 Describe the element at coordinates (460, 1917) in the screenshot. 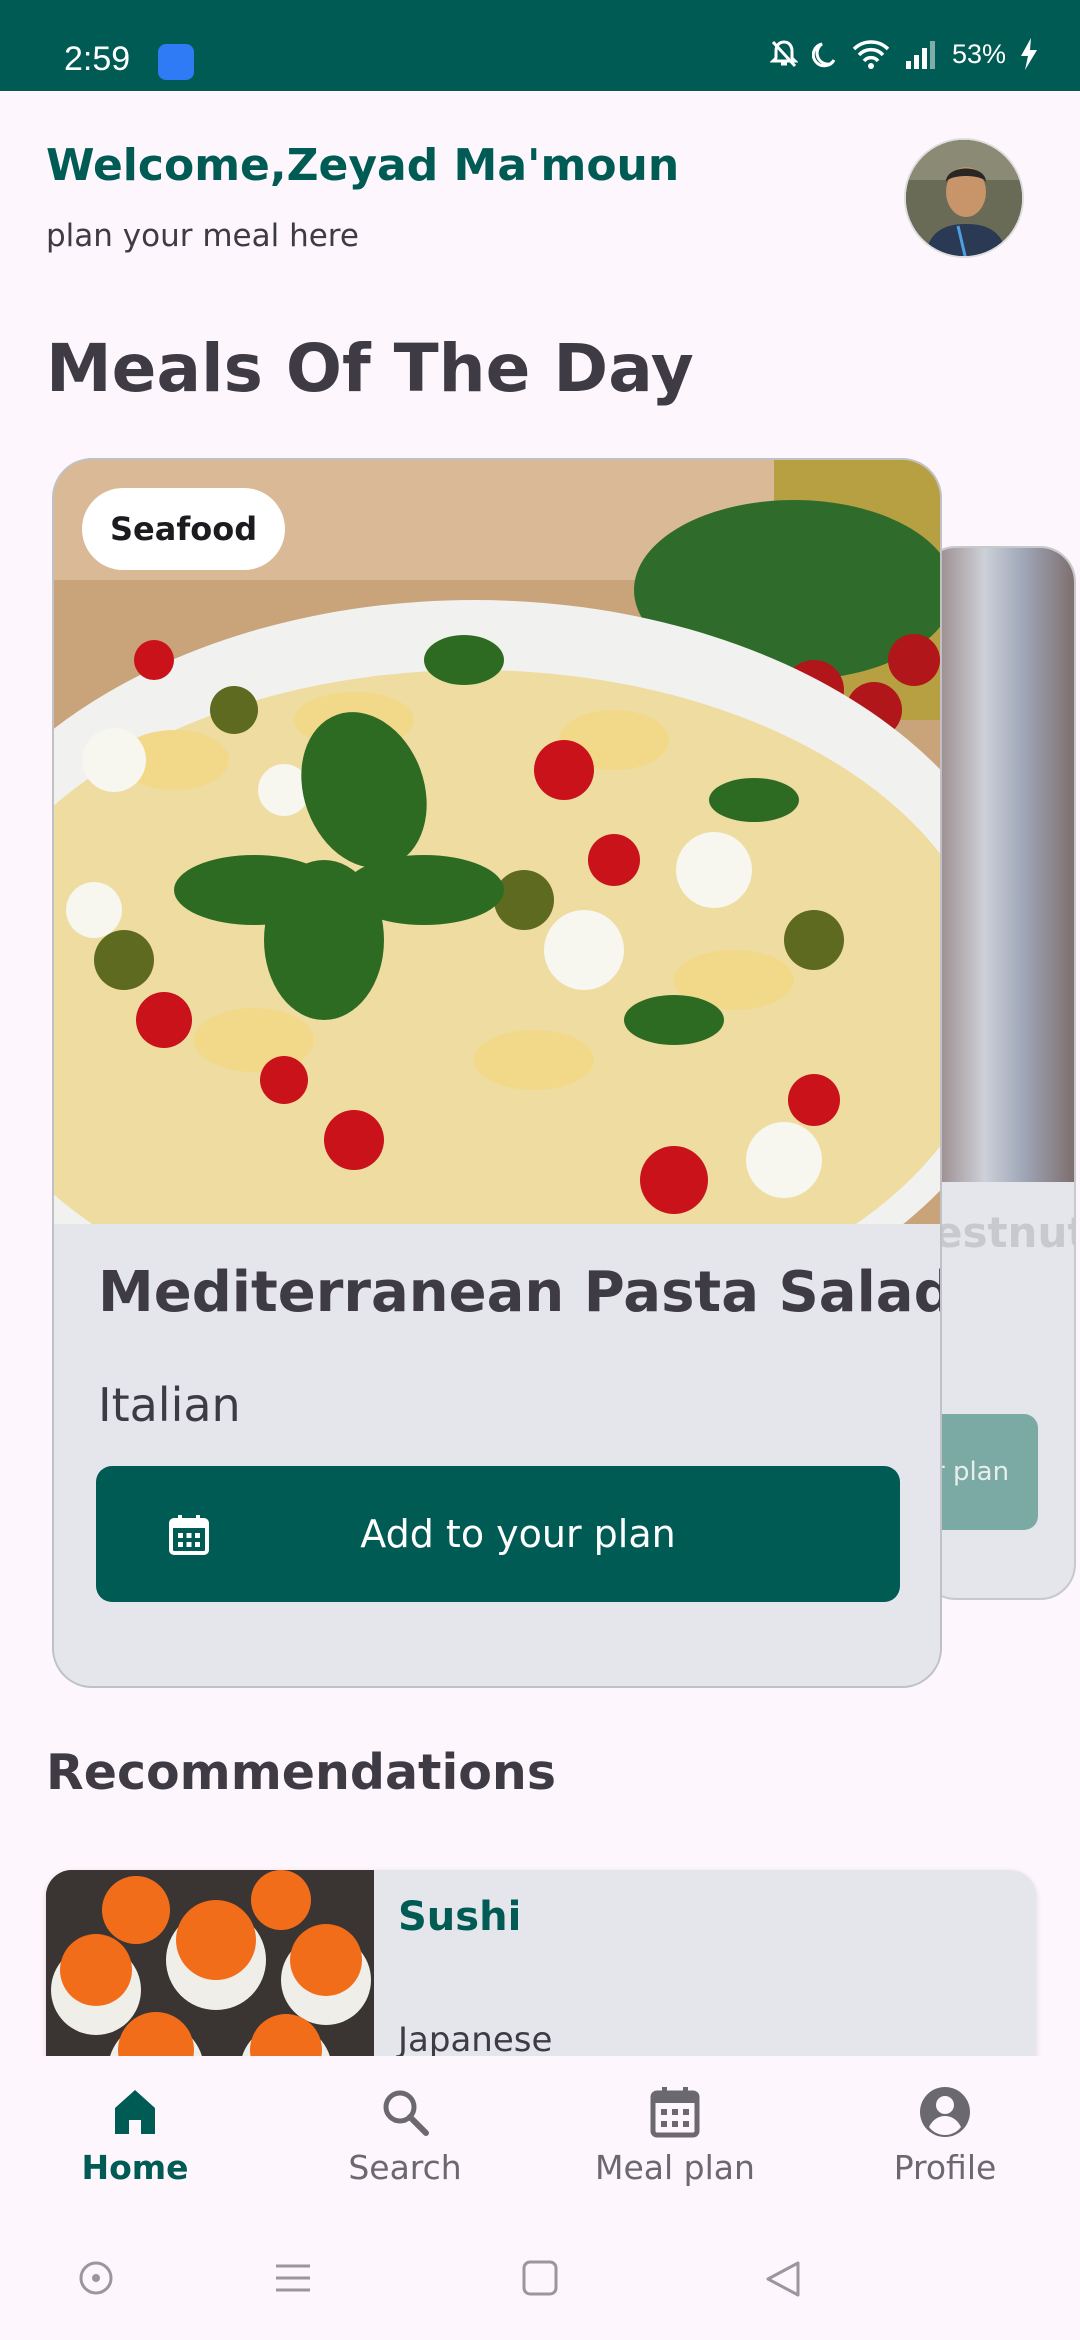

I see `recommendation-name: Sushi` at that location.